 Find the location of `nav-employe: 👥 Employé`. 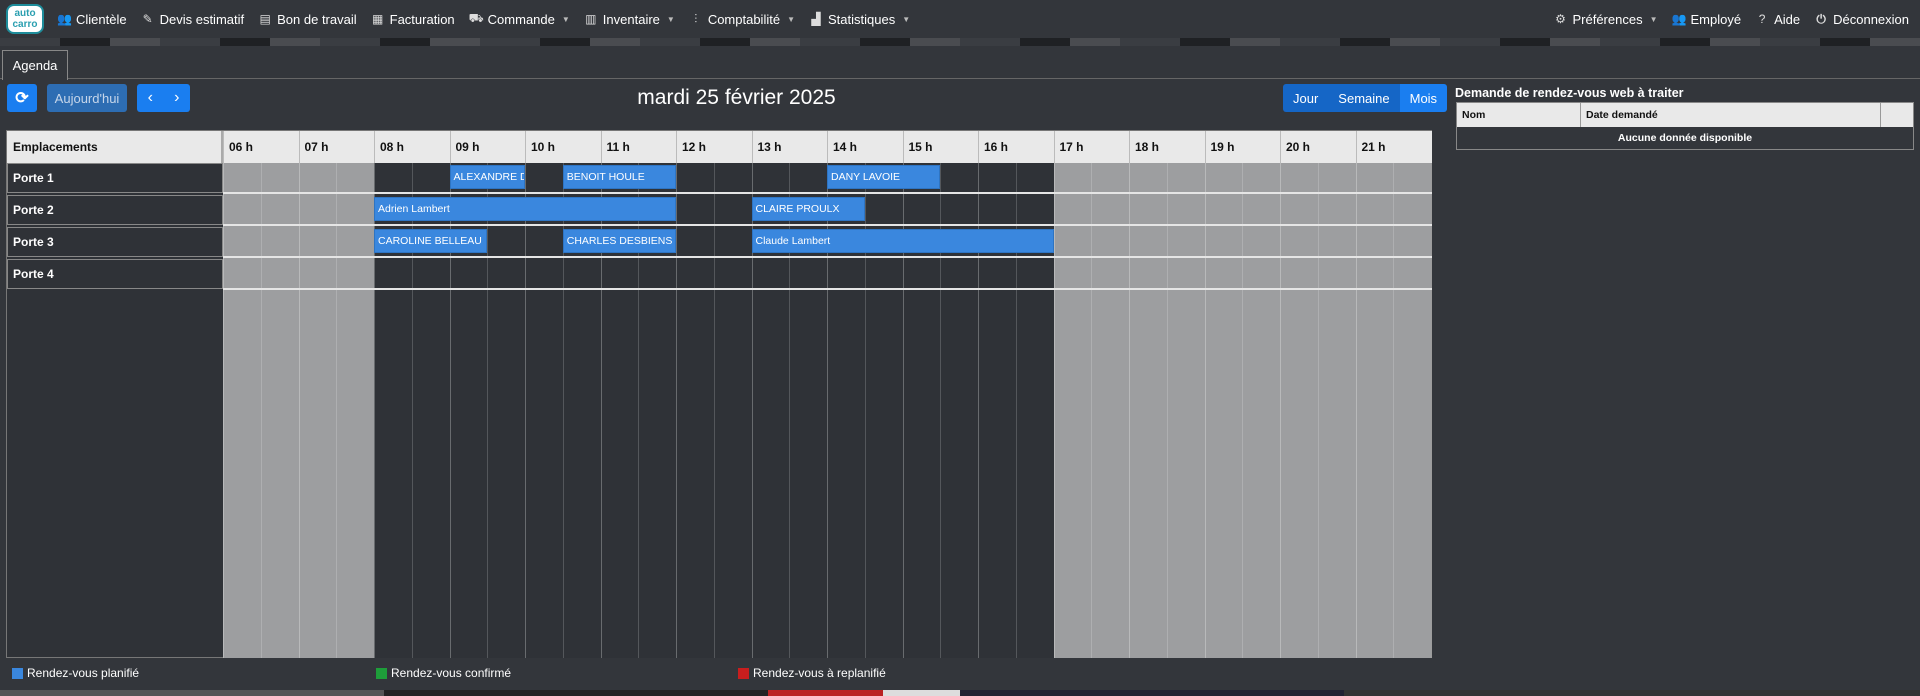

nav-employe: 👥 Employé is located at coordinates (1707, 19).